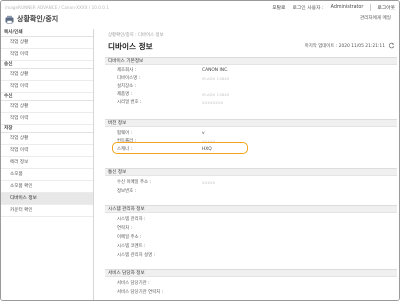 The height and width of the screenshot is (301, 400). I want to click on row-label: 펌웨어 :, so click(124, 133).